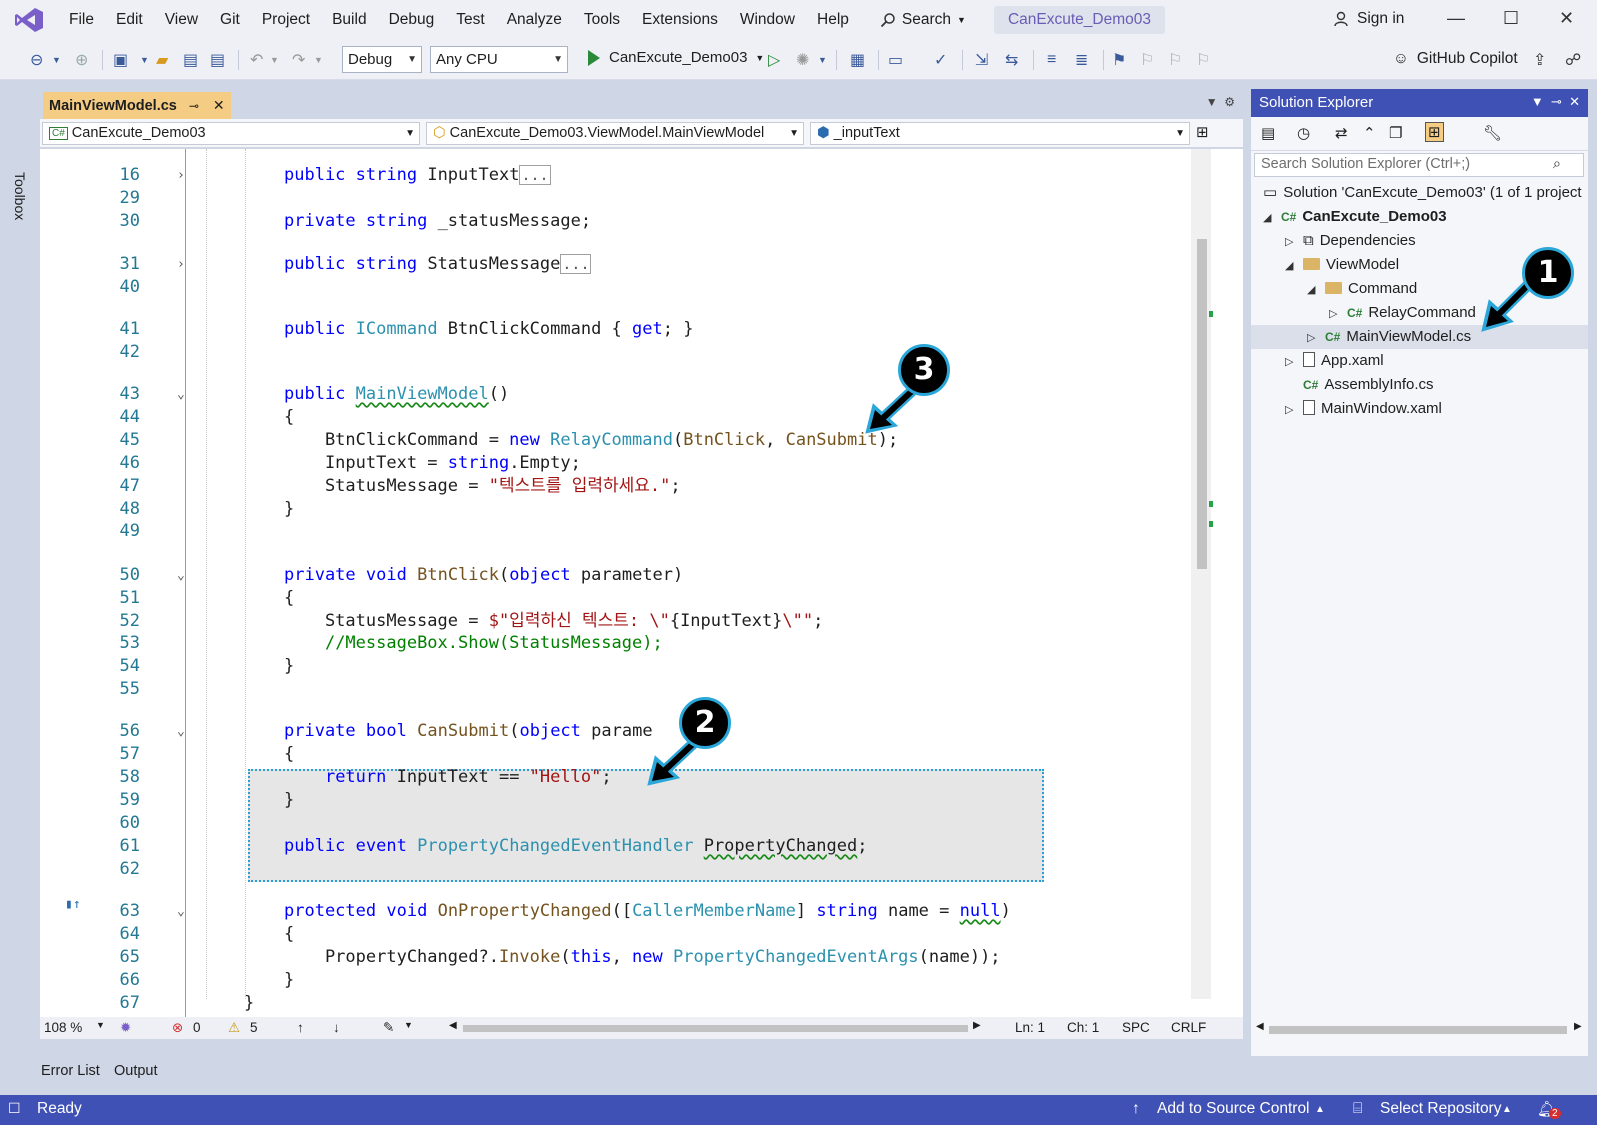  Describe the element at coordinates (981, 60) in the screenshot. I see `step-icon: ⇲` at that location.